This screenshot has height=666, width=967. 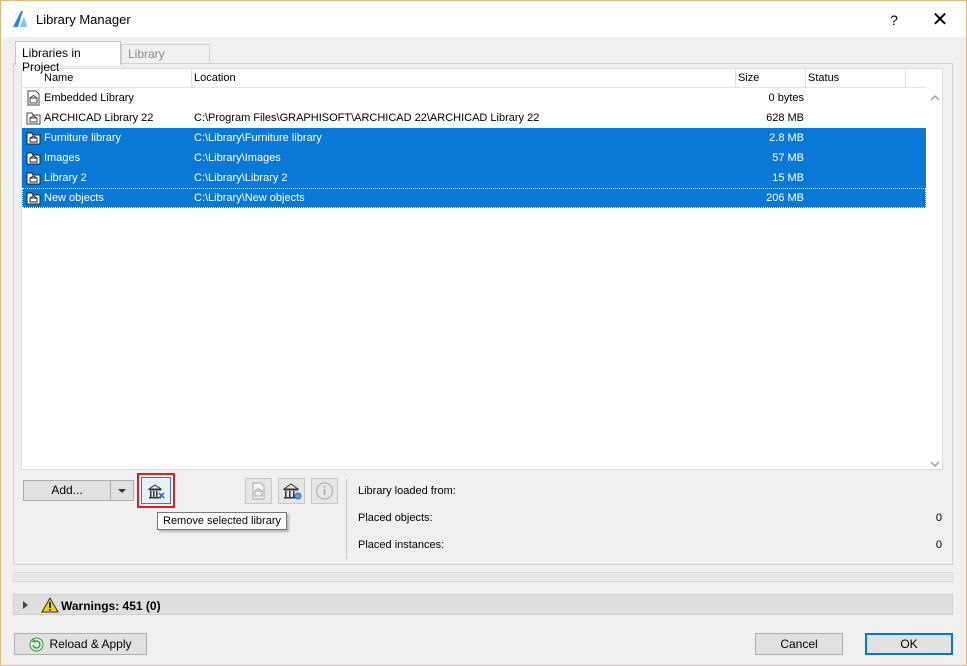 What do you see at coordinates (215, 78) in the screenshot?
I see `column-header-location: Location` at bounding box center [215, 78].